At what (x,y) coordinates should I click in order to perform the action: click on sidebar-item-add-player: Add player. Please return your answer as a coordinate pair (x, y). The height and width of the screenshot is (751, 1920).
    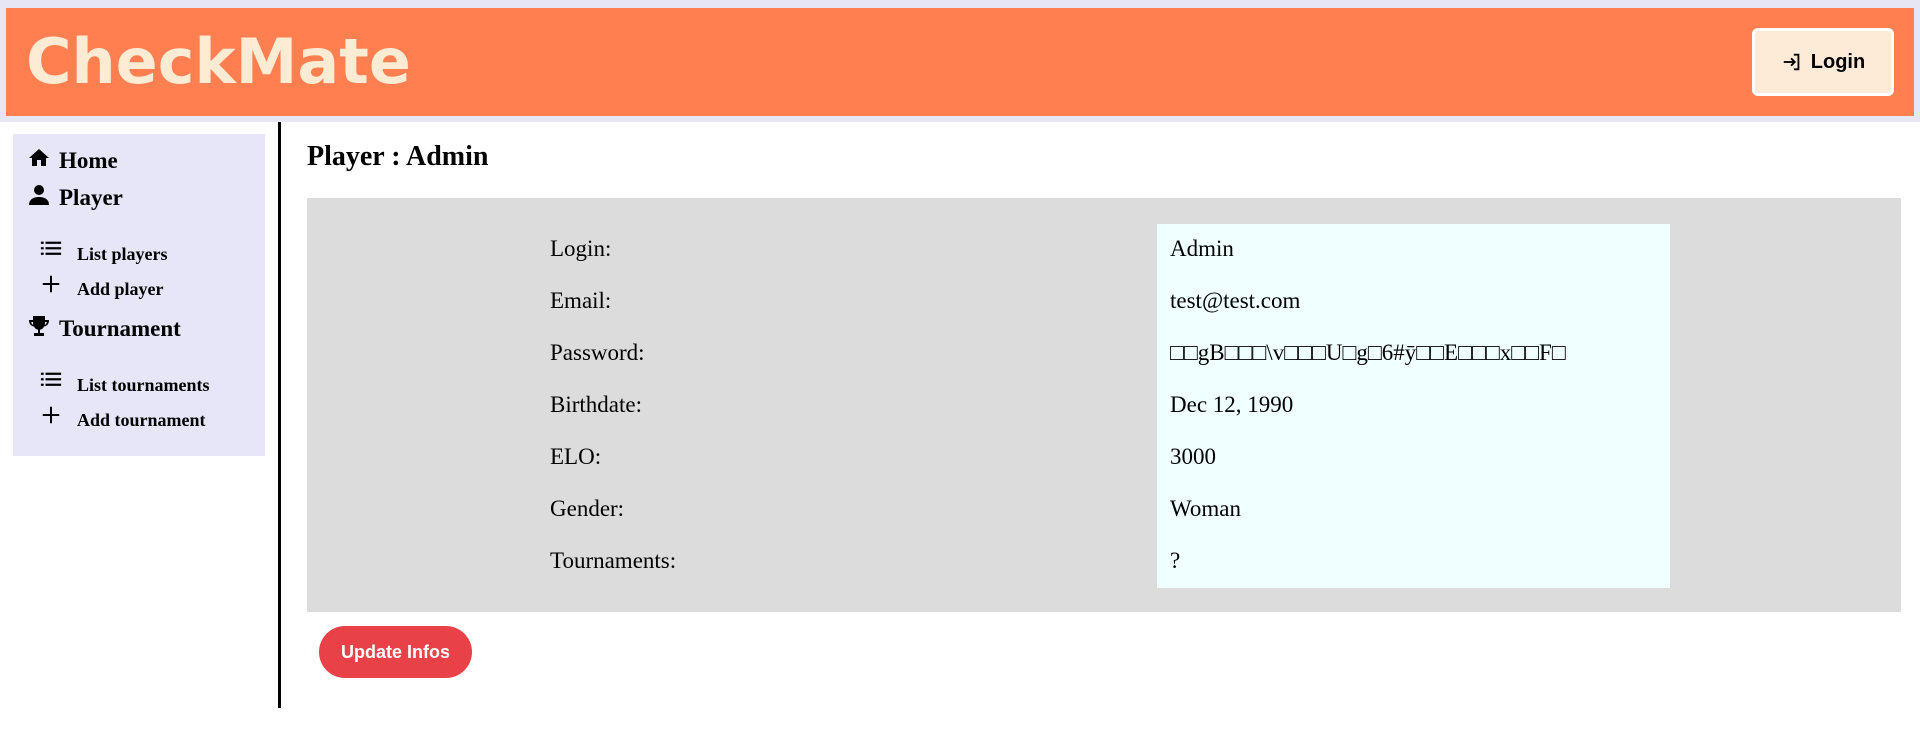
    Looking at the image, I should click on (101, 287).